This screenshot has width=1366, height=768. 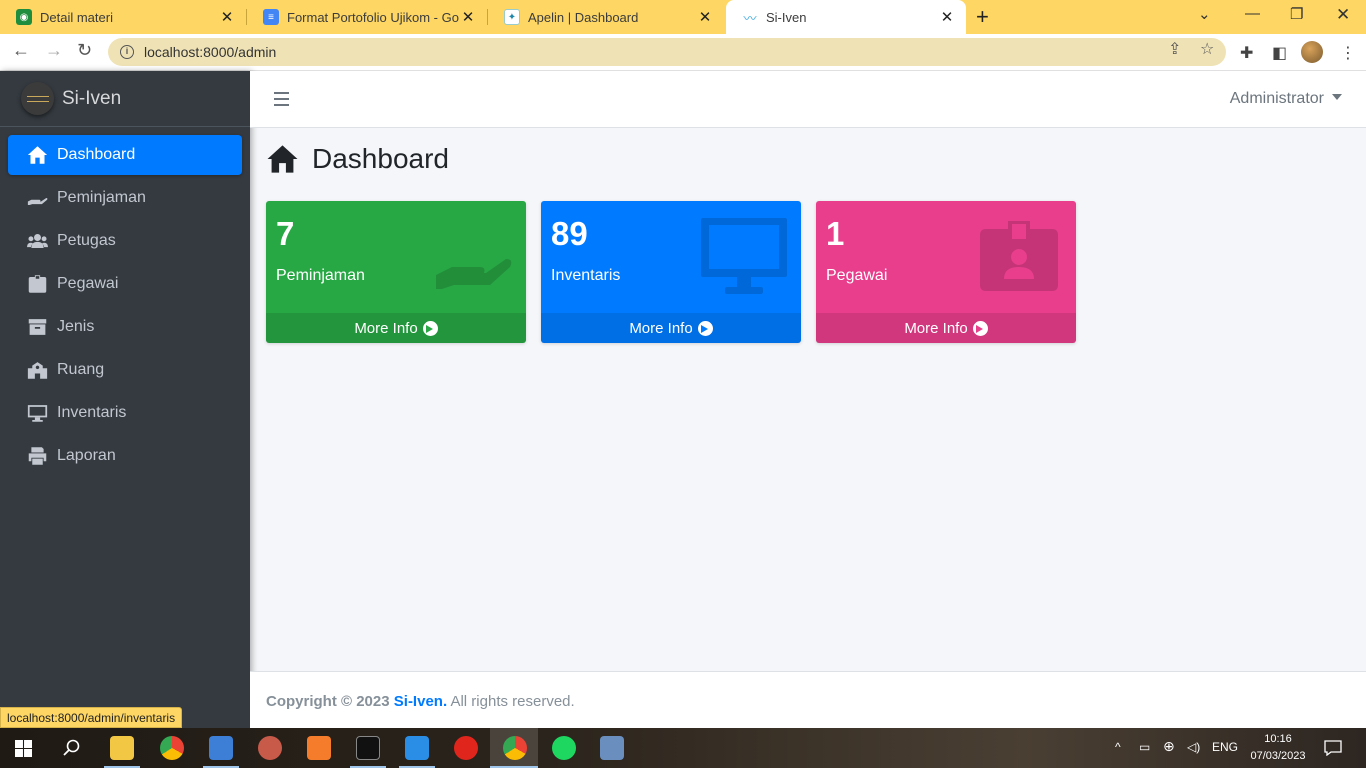 What do you see at coordinates (285, 233) in the screenshot?
I see `stat-value: 7` at bounding box center [285, 233].